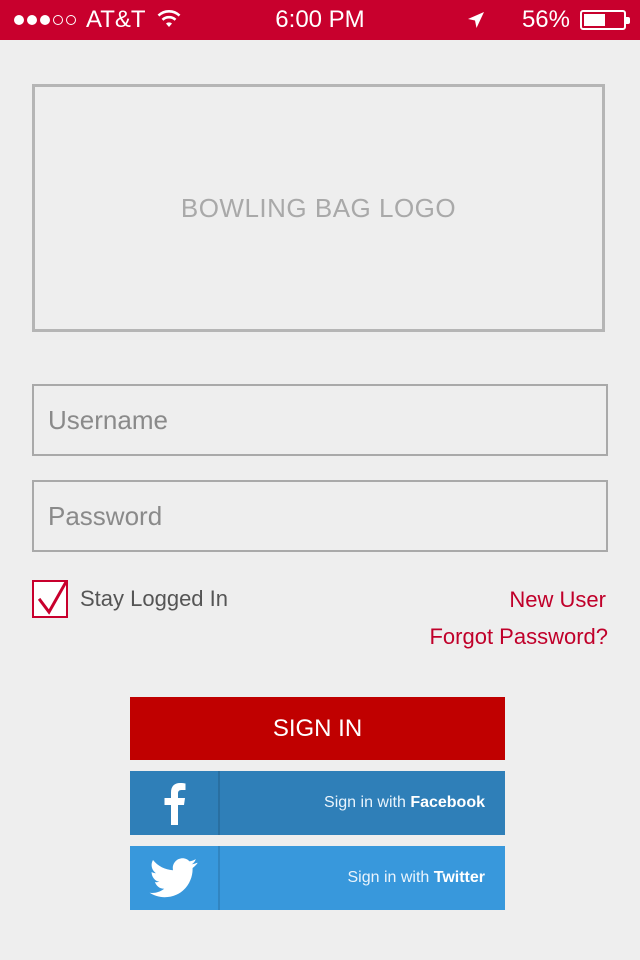 This screenshot has width=640, height=960. What do you see at coordinates (154, 598) in the screenshot?
I see `stay-logged-in-label: Stay Logged In` at bounding box center [154, 598].